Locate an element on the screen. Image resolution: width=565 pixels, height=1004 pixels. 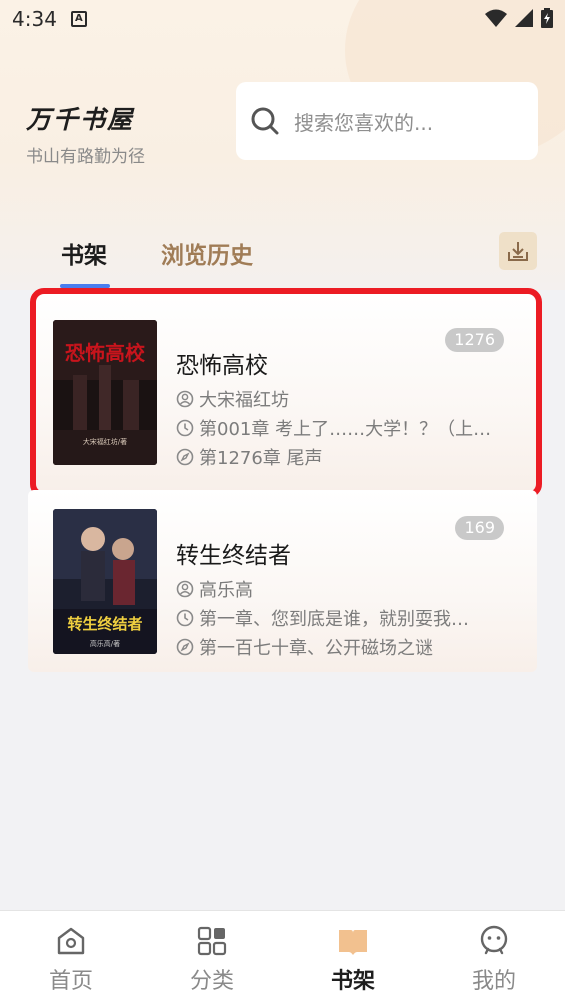
app-slogan: 书山有路勤为径 is located at coordinates (85, 157).